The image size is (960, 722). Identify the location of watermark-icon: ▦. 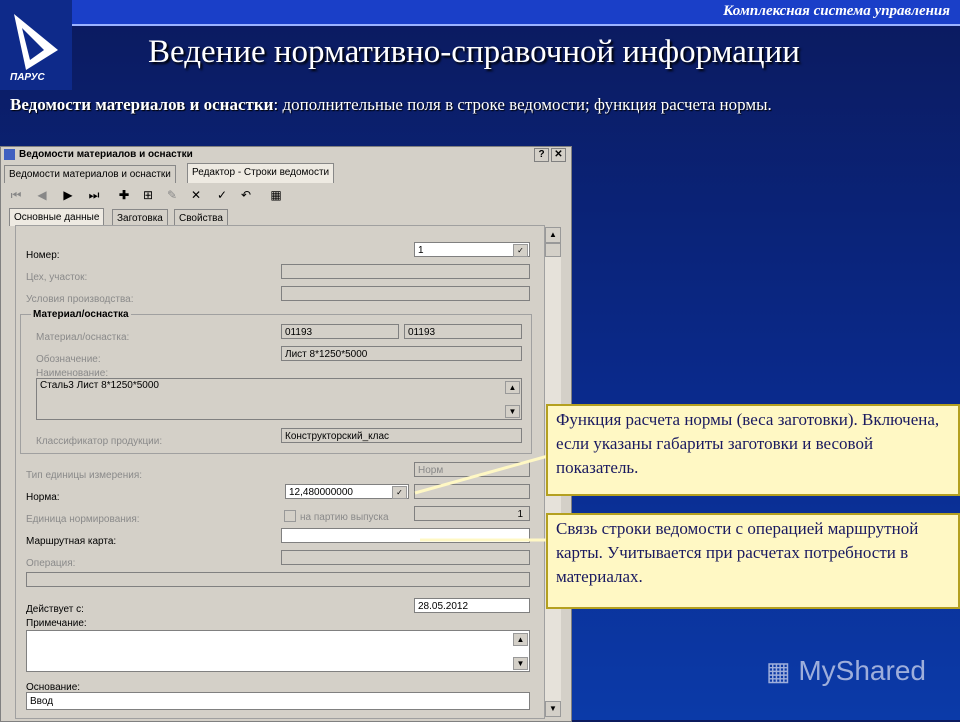
(778, 671).